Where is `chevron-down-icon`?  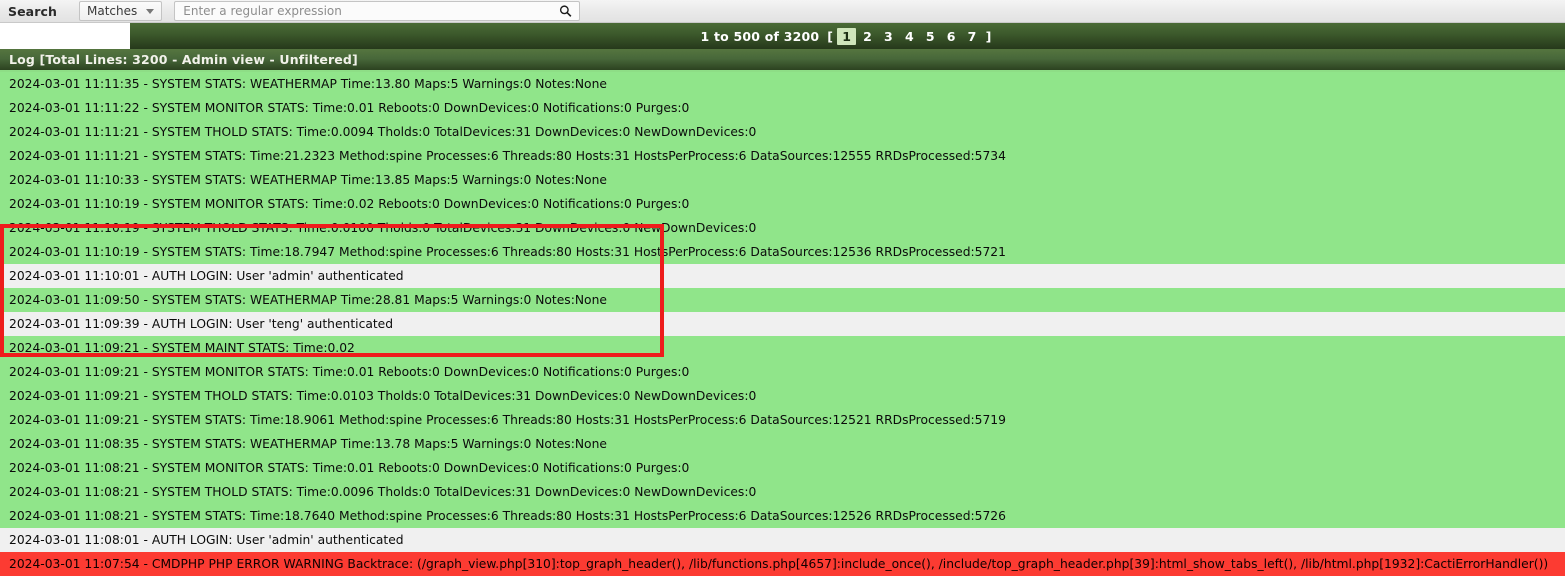
chevron-down-icon is located at coordinates (150, 11).